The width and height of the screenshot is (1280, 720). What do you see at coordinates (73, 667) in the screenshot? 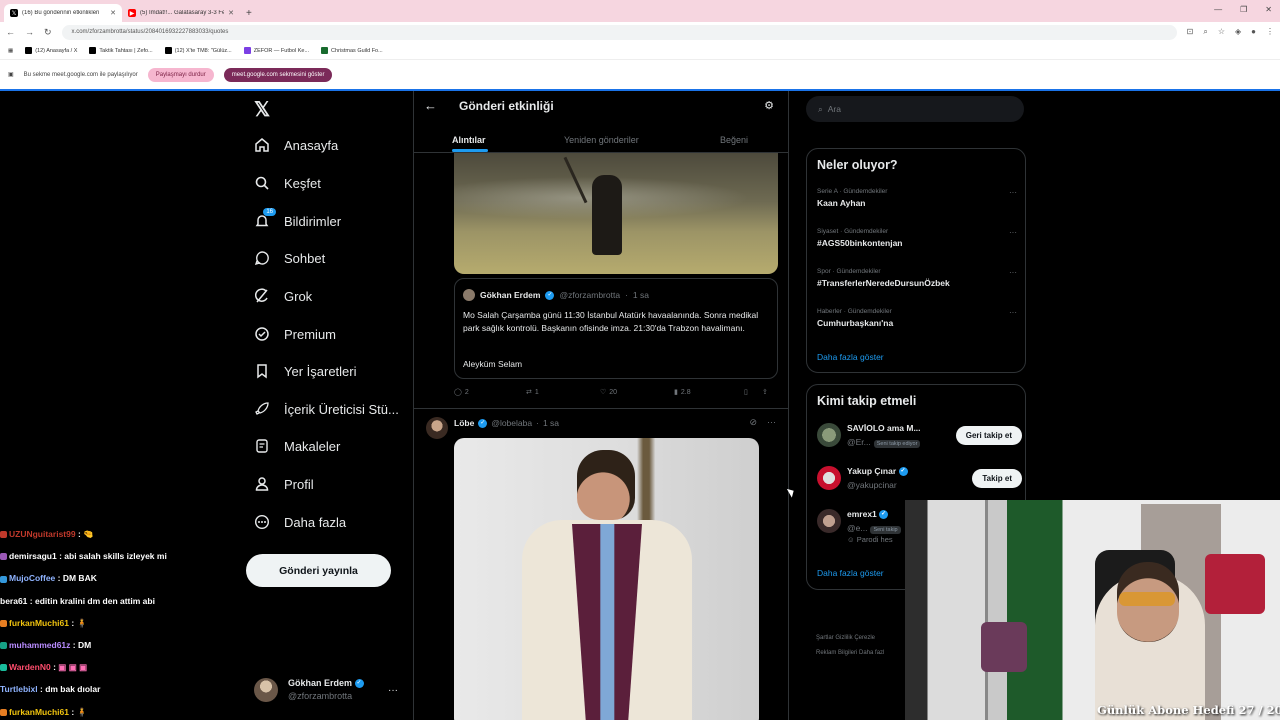
I see `emote-icon: ▣ ▣ ▣` at bounding box center [73, 667].